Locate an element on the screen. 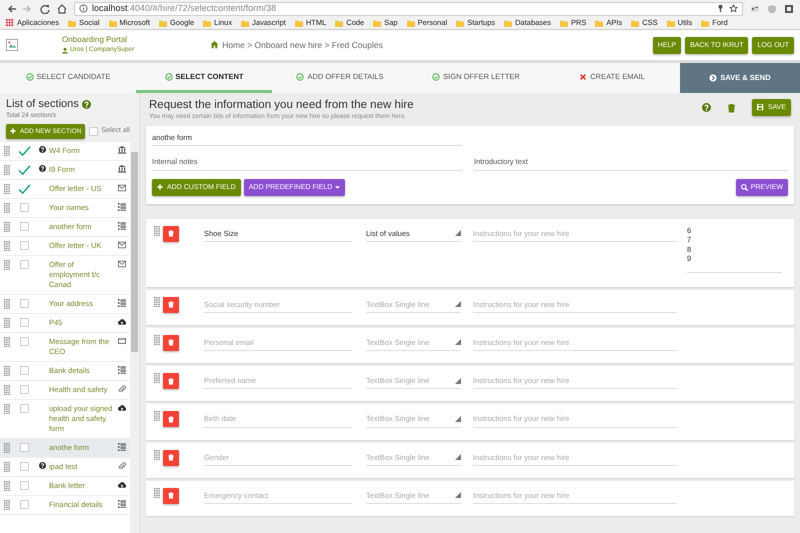 Image resolution: width=800 pixels, height=533 pixels. plus-icon is located at coordinates (13, 131).